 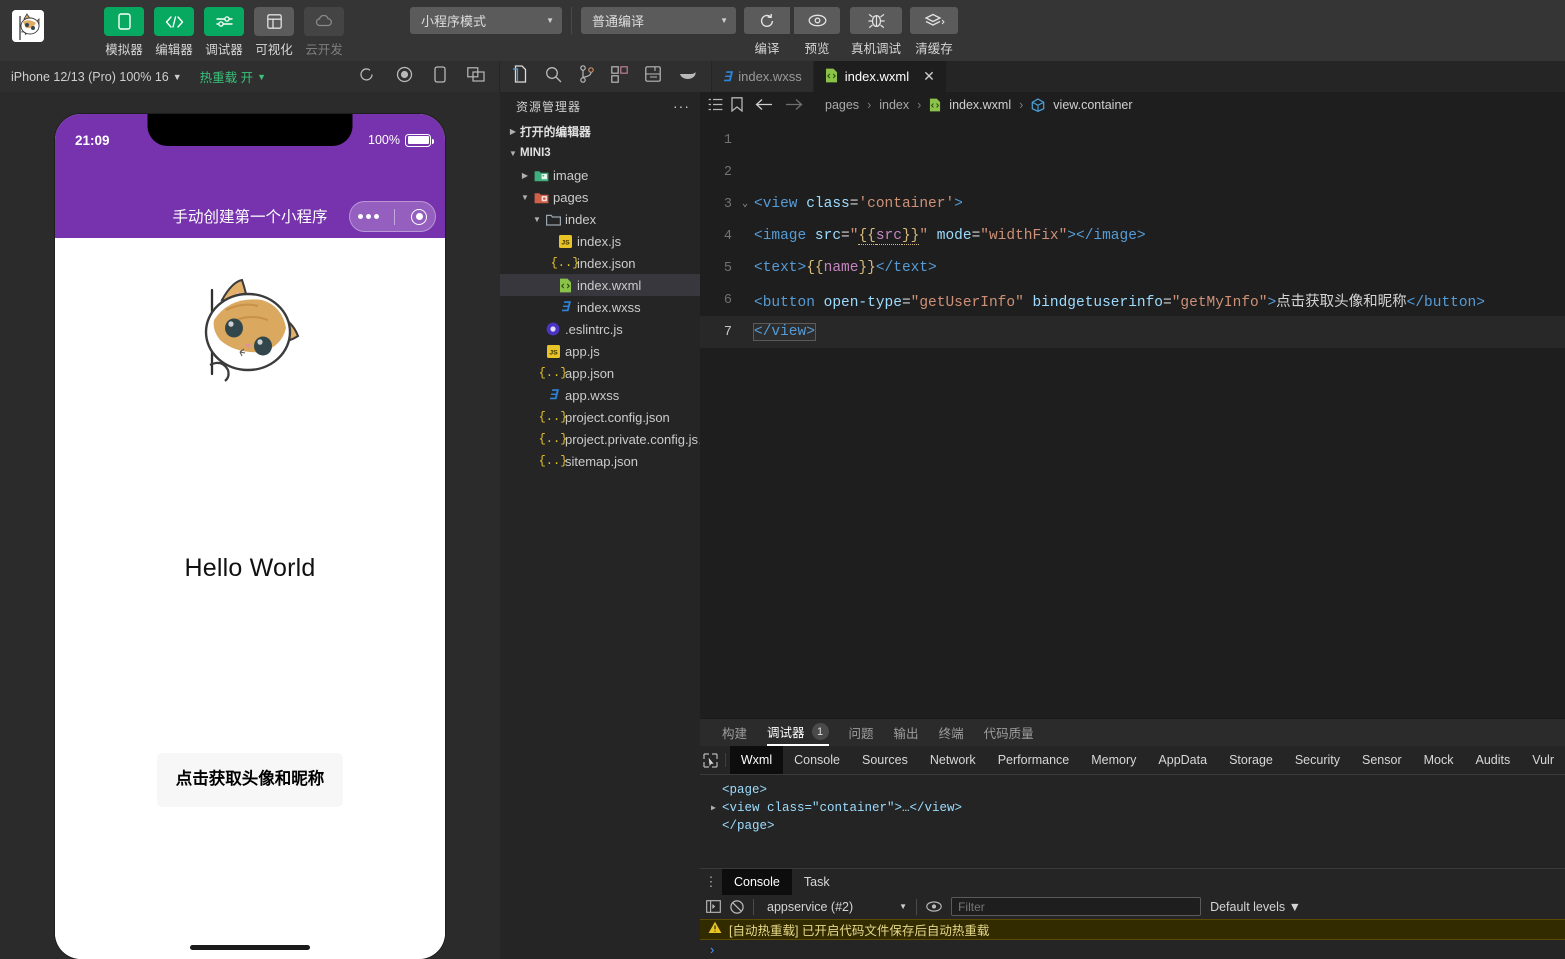 I want to click on action-compile: 编译, so click(x=767, y=32).